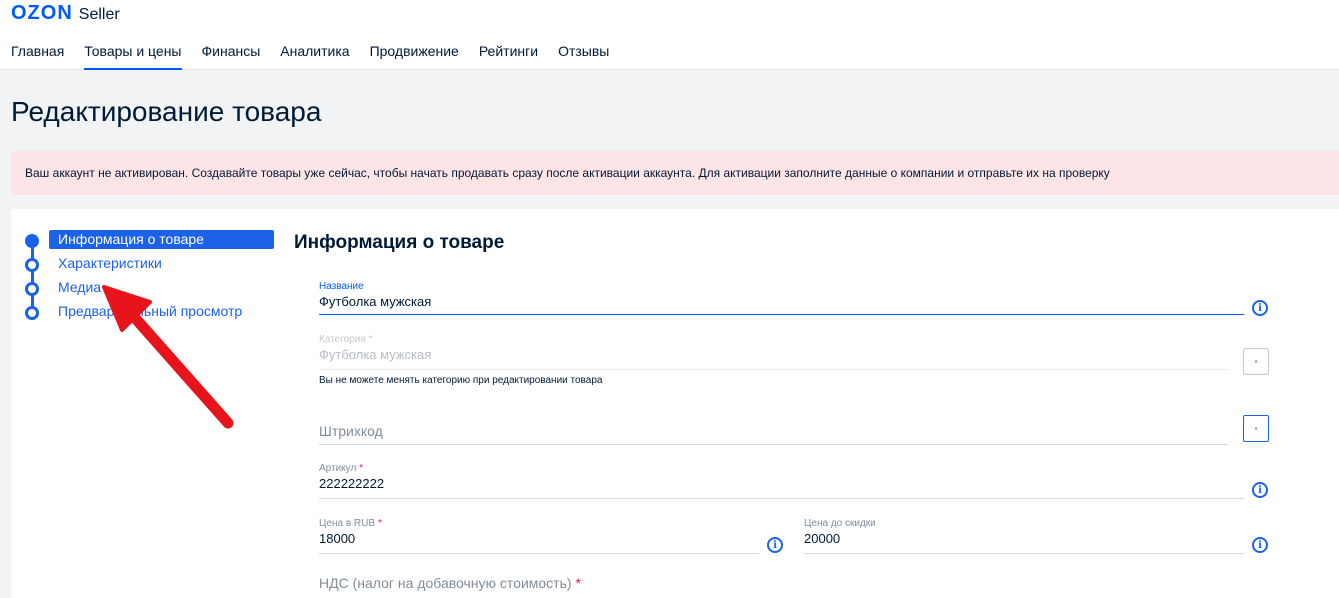 This screenshot has width=1339, height=598. I want to click on article-field: Артикул * 222222222, so click(781, 481).